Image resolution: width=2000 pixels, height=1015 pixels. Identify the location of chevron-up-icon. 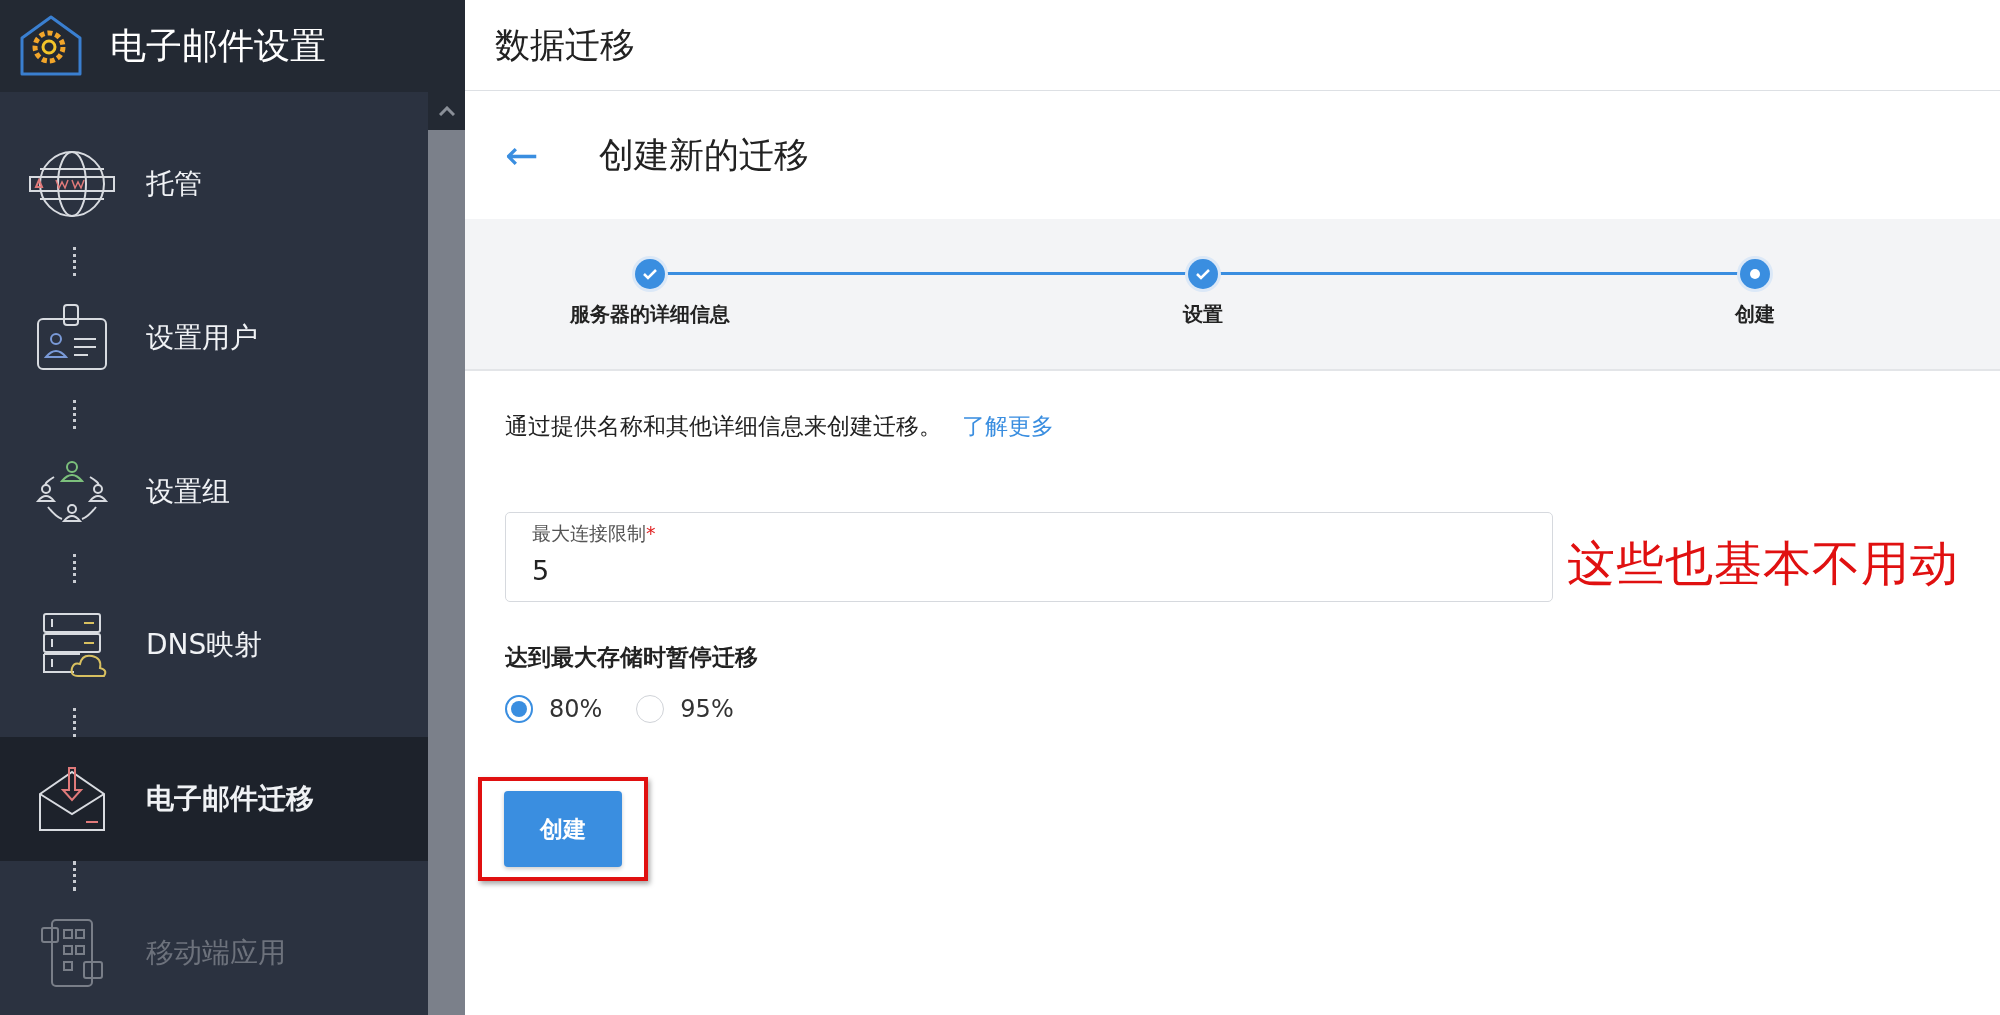
(446, 111).